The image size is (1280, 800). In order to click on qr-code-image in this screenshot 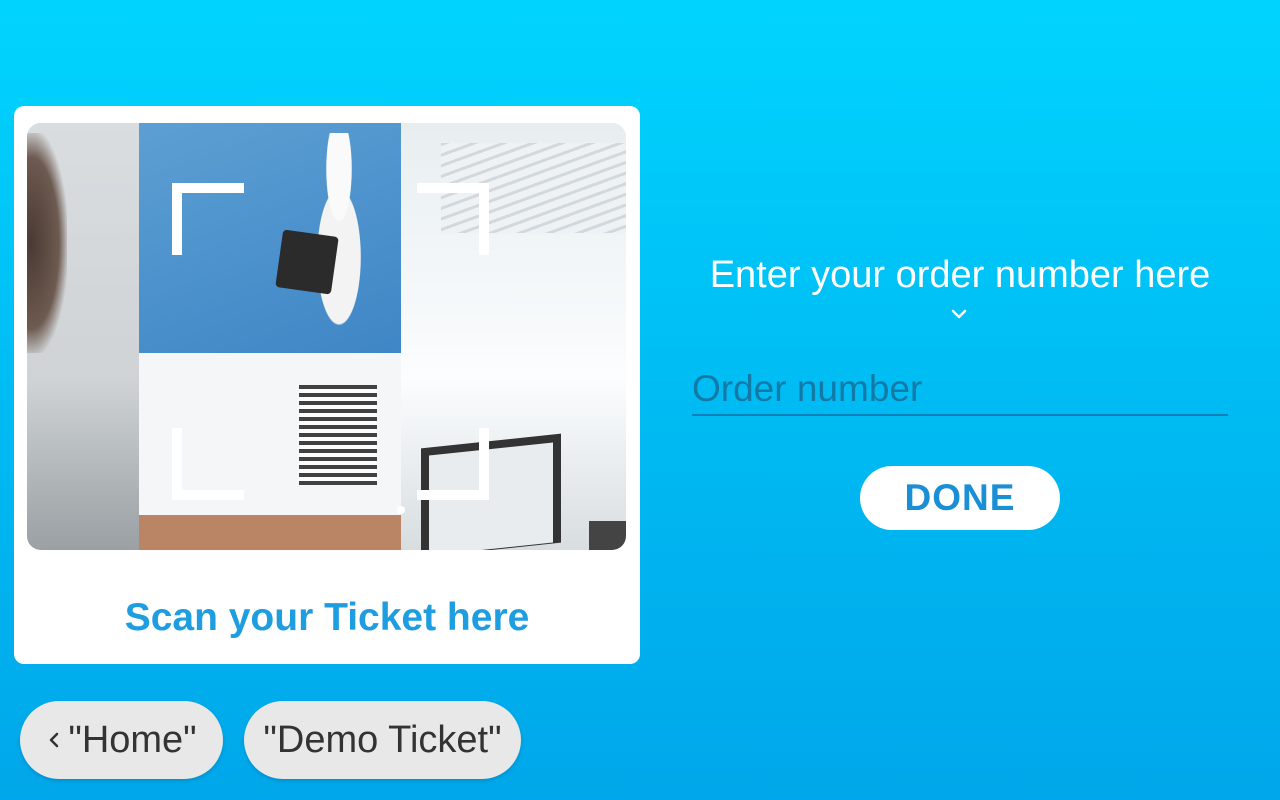, I will do `click(338, 435)`.